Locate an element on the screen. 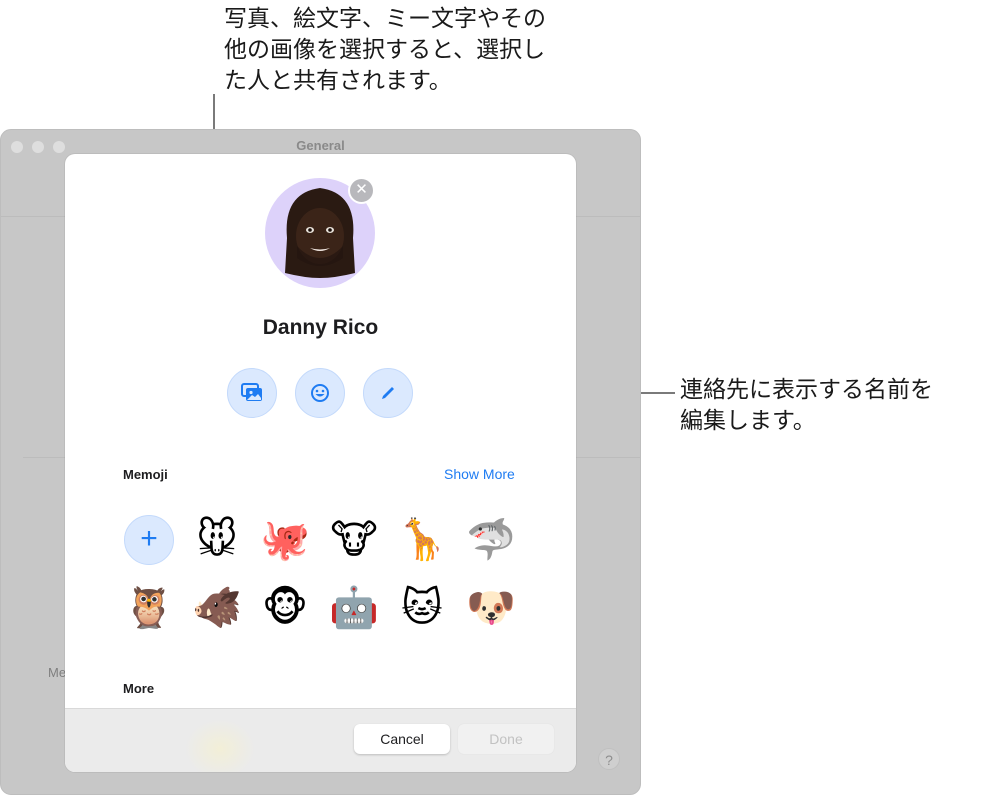 This screenshot has height=795, width=998. memoji-robot-icon: 🤖 is located at coordinates (354, 608).